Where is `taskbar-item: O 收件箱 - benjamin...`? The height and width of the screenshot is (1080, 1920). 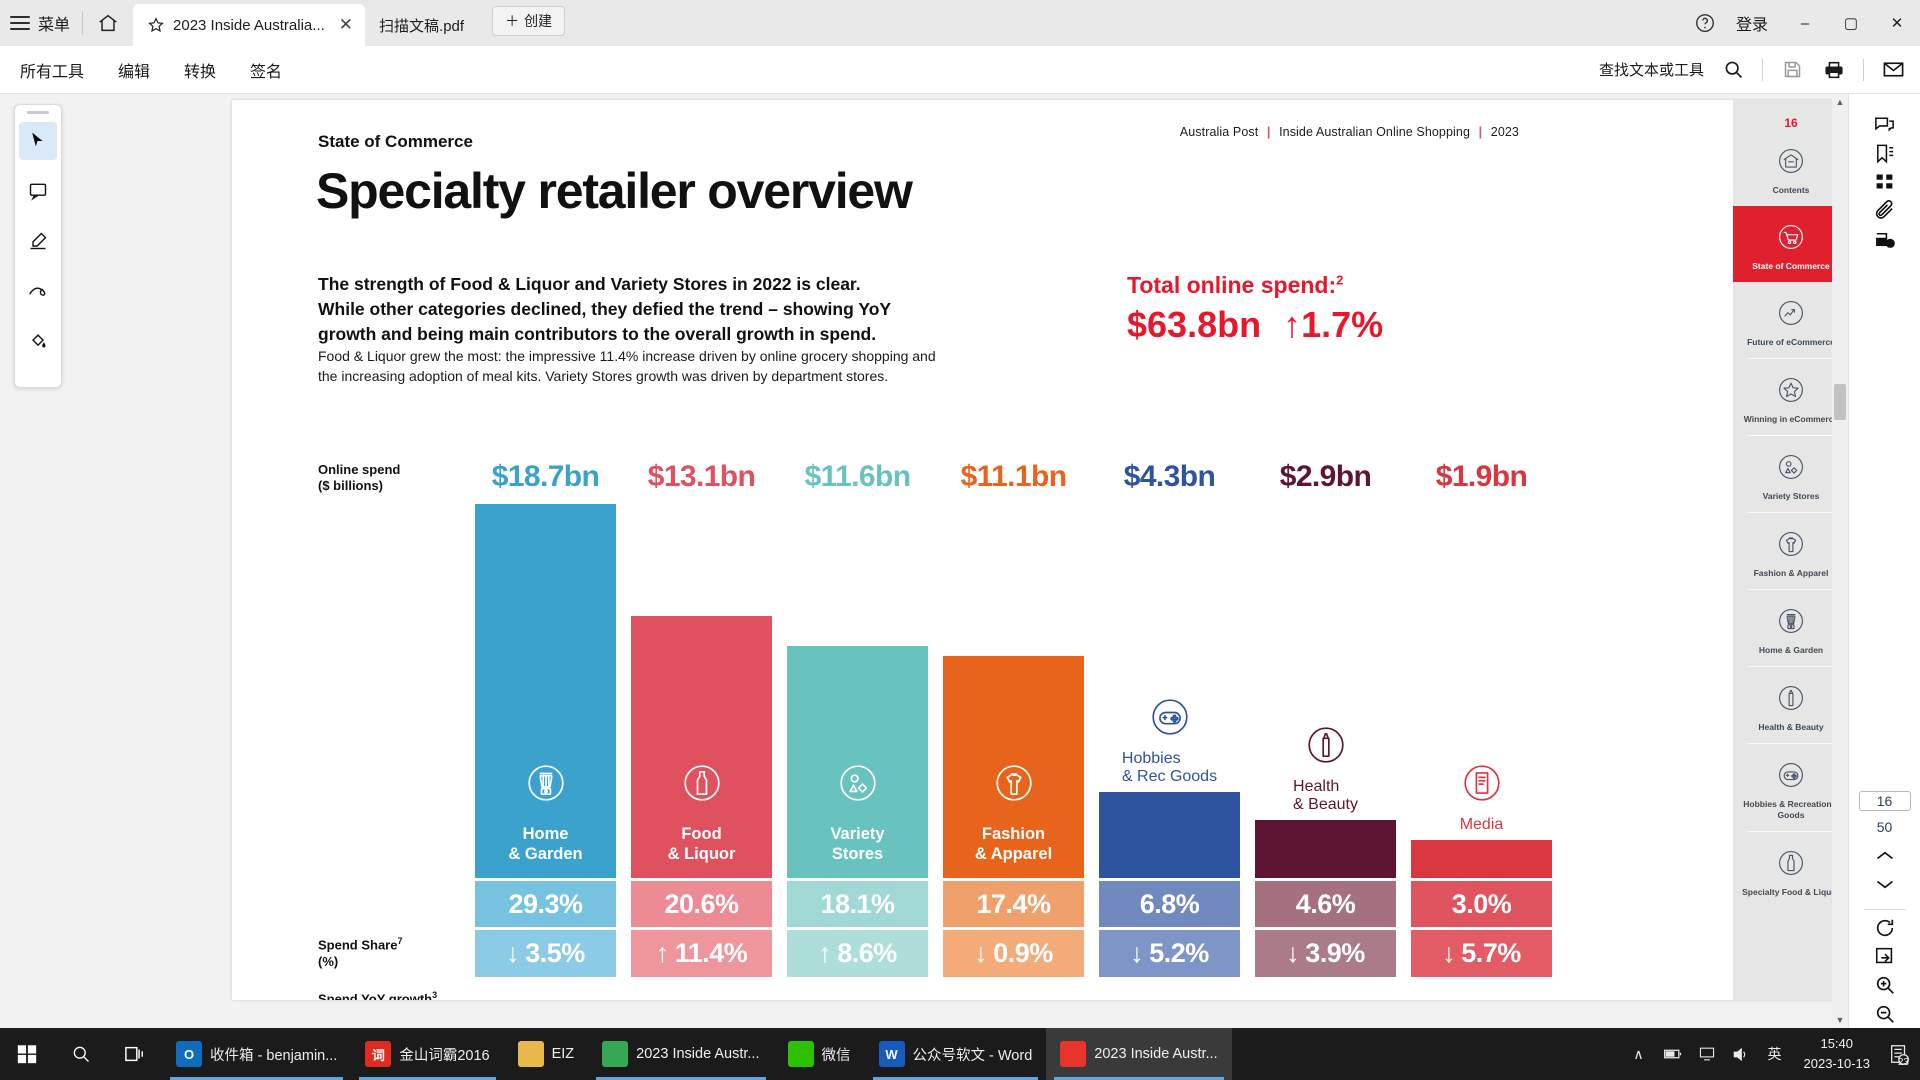
taskbar-item: O 收件箱 - benjamin... is located at coordinates (256, 1054).